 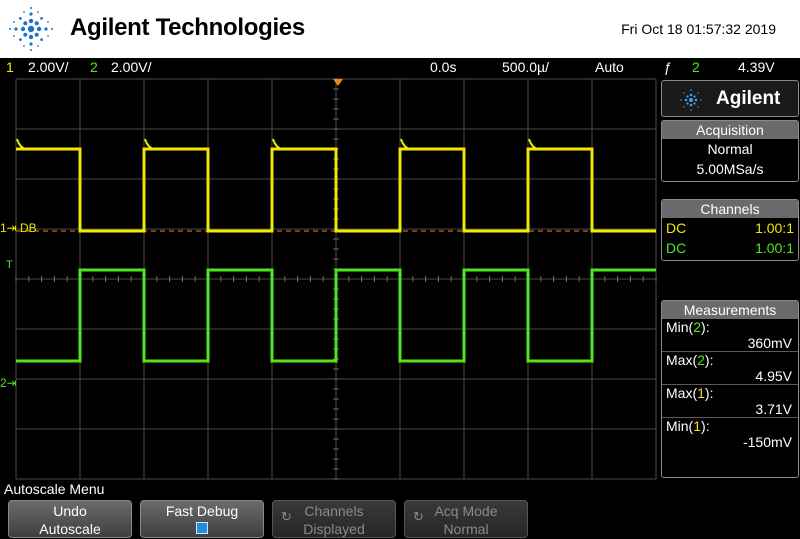 I want to click on agilent-badge: Agilent, so click(x=730, y=98).